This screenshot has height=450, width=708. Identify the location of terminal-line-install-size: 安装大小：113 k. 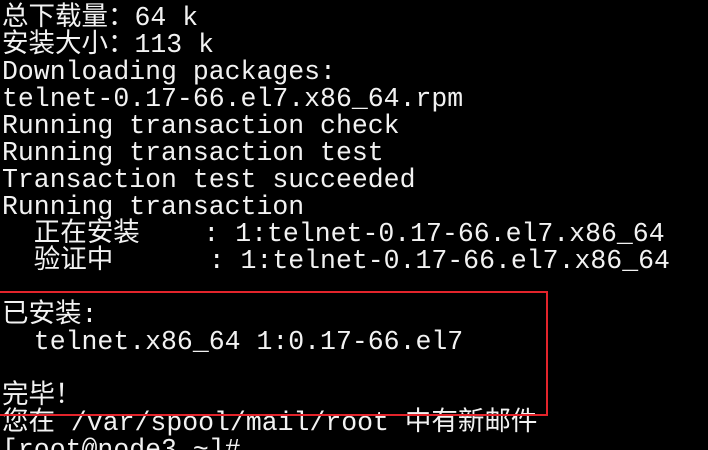
(108, 45).